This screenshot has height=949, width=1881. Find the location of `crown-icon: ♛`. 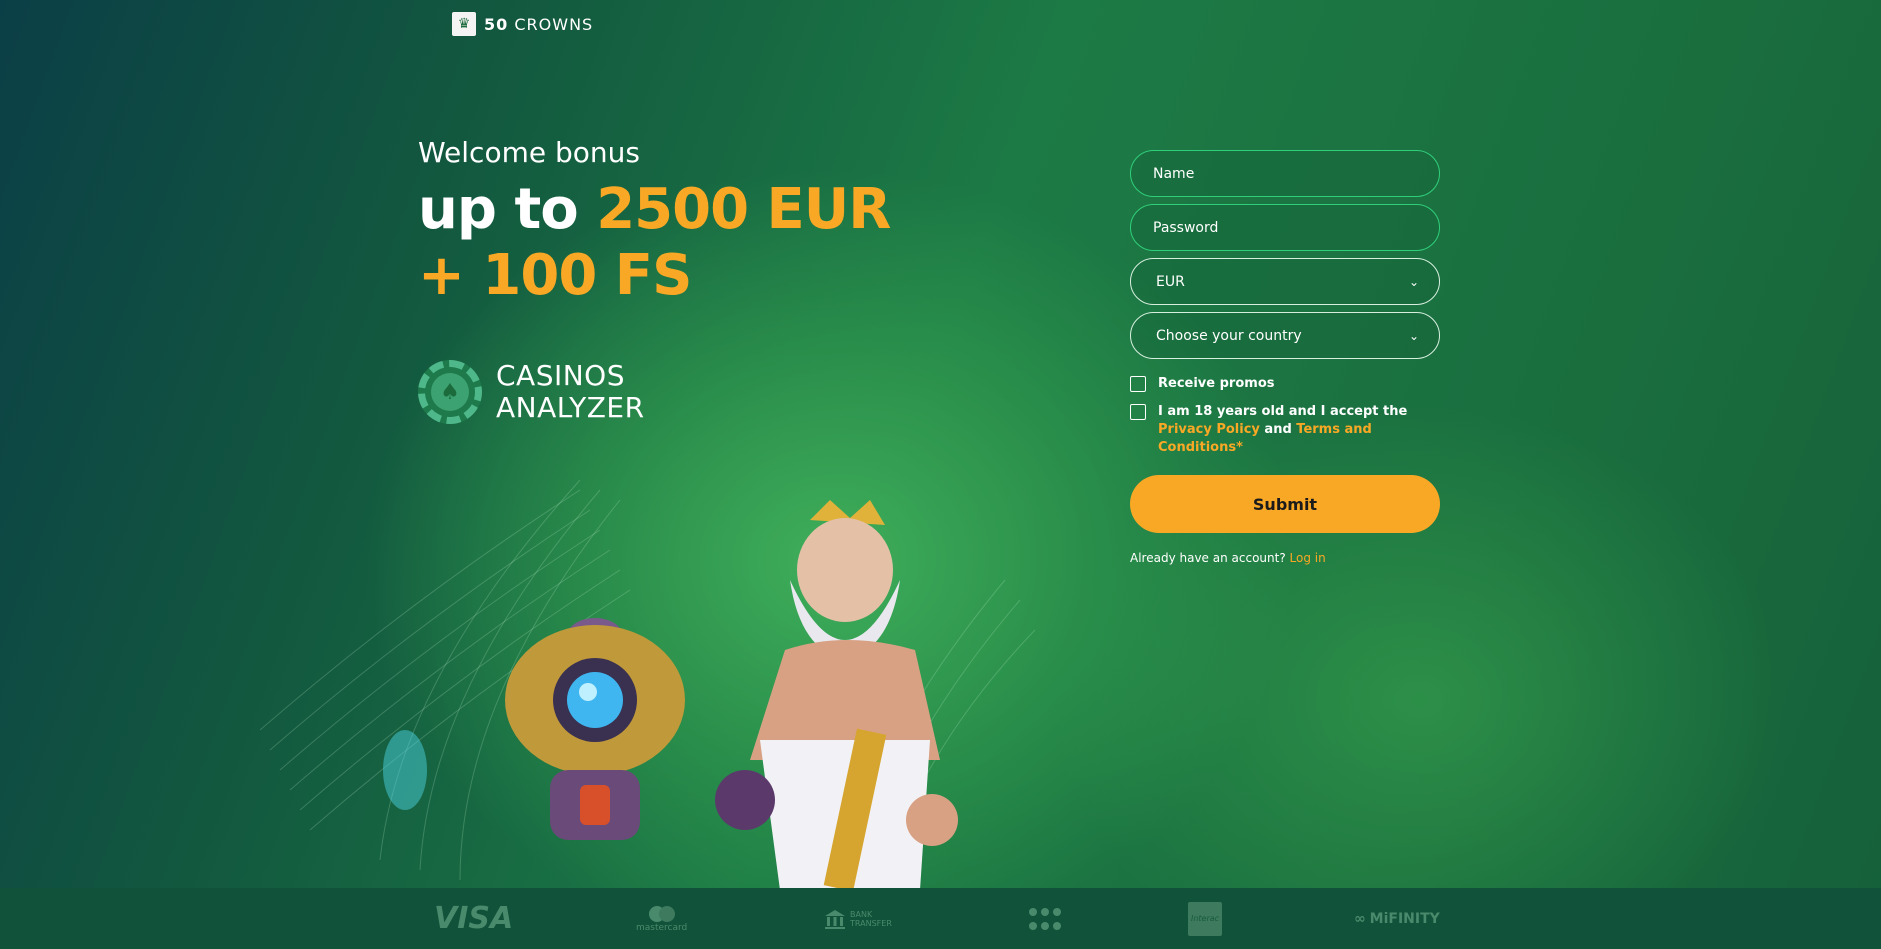

crown-icon: ♛ is located at coordinates (464, 24).